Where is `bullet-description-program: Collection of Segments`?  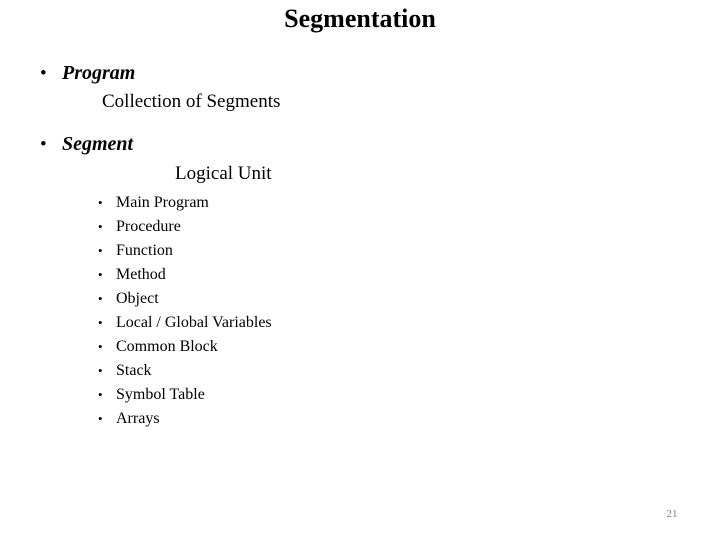 bullet-description-program: Collection of Segments is located at coordinates (191, 101).